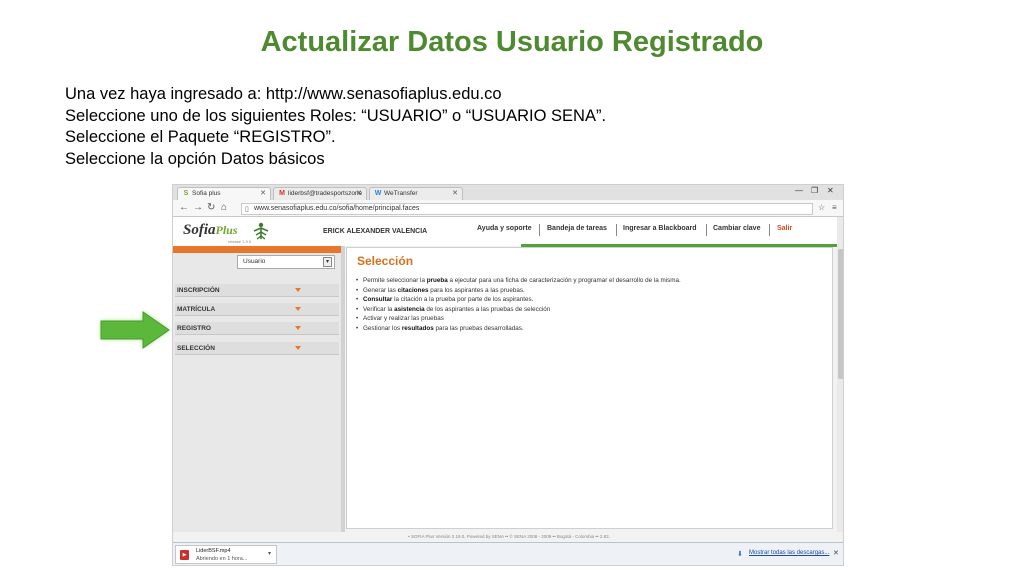  I want to click on gmail-favicon-icon: M, so click(282, 193).